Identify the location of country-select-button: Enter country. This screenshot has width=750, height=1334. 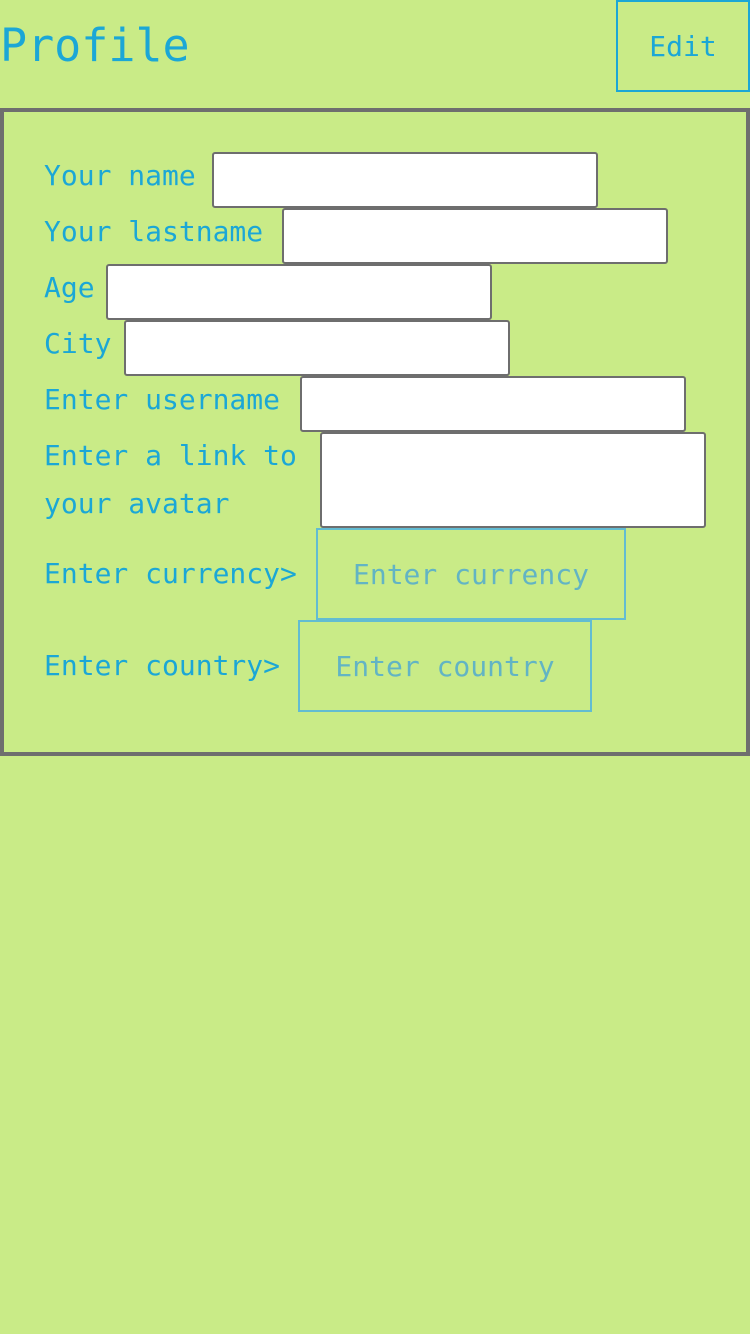
(445, 666).